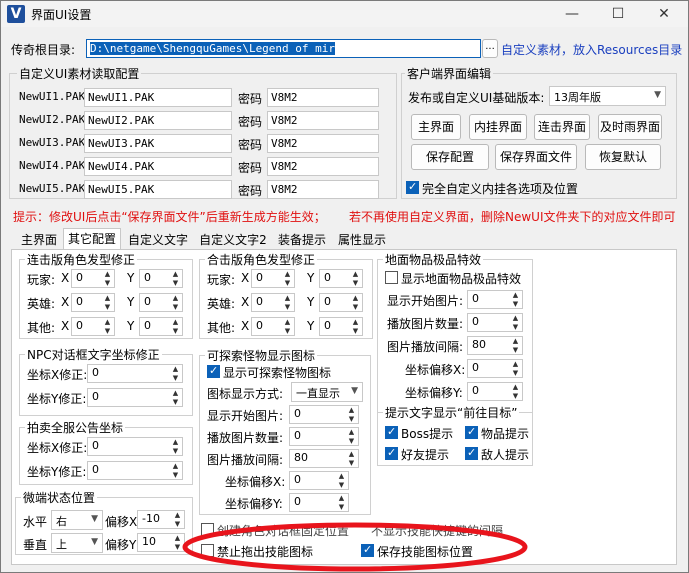  I want to click on restore-default-button: 恢复默认, so click(623, 157).